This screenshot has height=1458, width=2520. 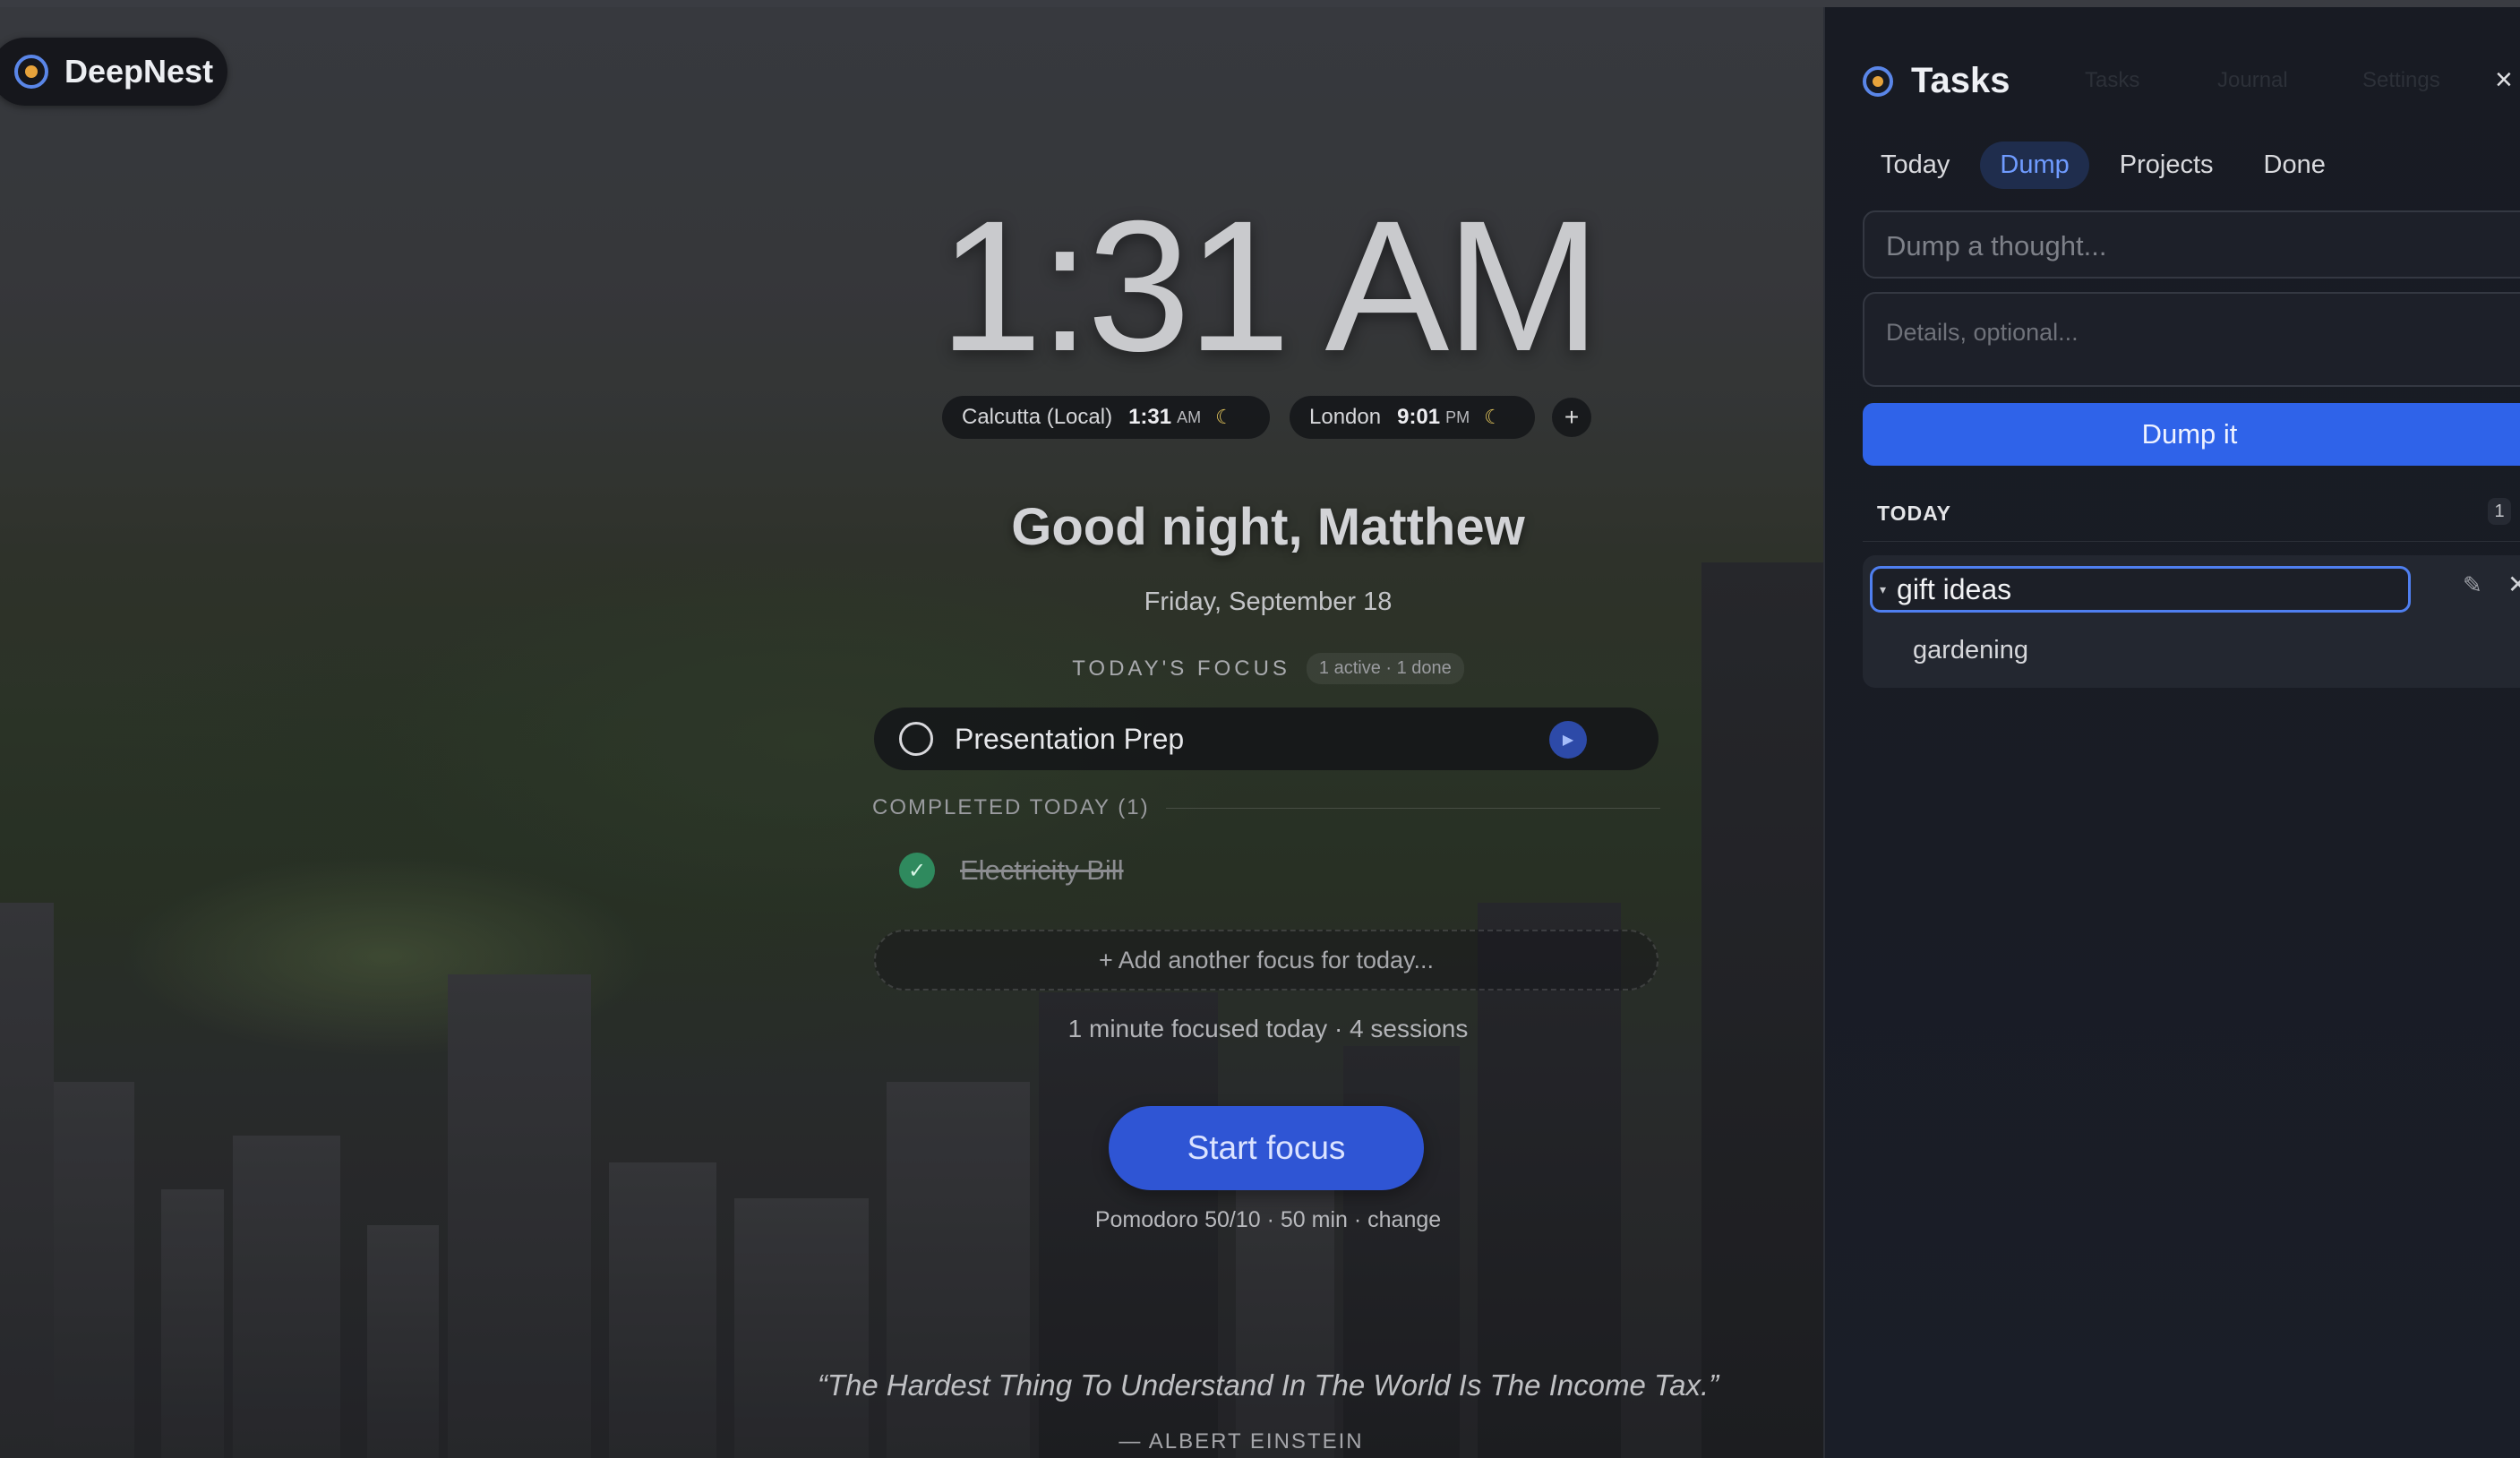 I want to click on close-icon: ×, so click(x=2504, y=81).